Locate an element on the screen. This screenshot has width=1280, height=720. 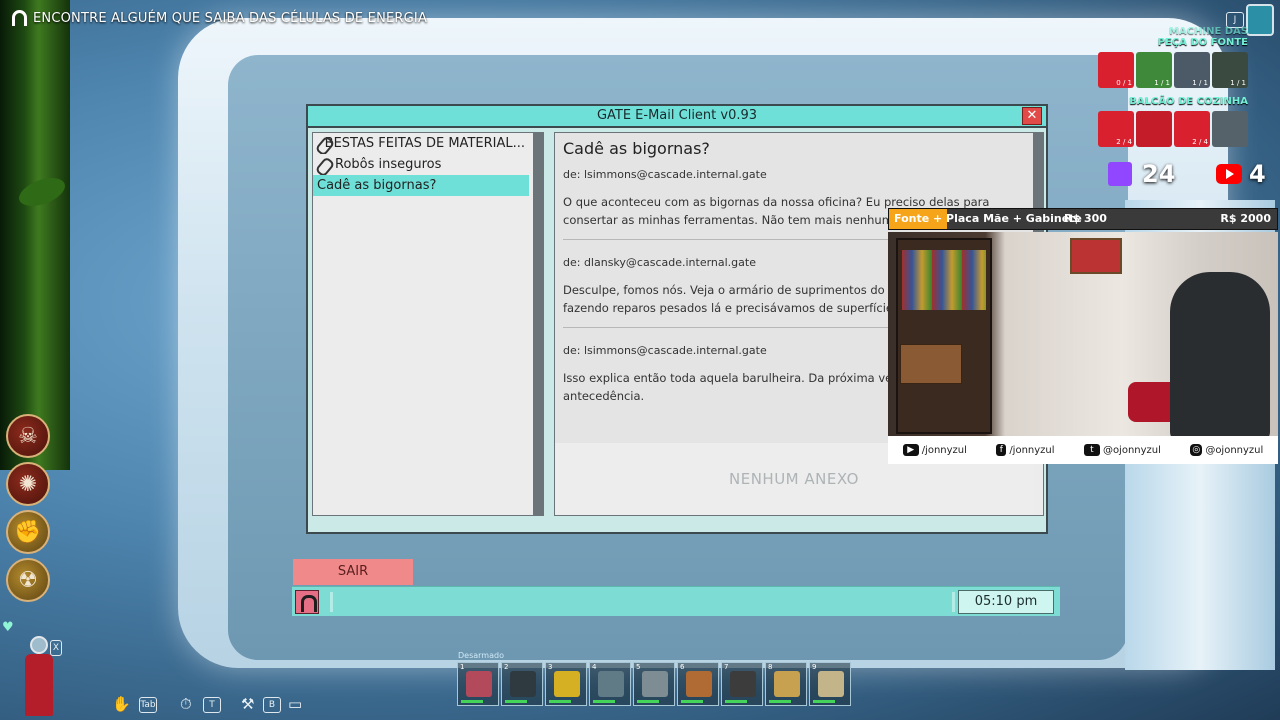
social-twitter: t @ojonnyzul is located at coordinates (1122, 450).